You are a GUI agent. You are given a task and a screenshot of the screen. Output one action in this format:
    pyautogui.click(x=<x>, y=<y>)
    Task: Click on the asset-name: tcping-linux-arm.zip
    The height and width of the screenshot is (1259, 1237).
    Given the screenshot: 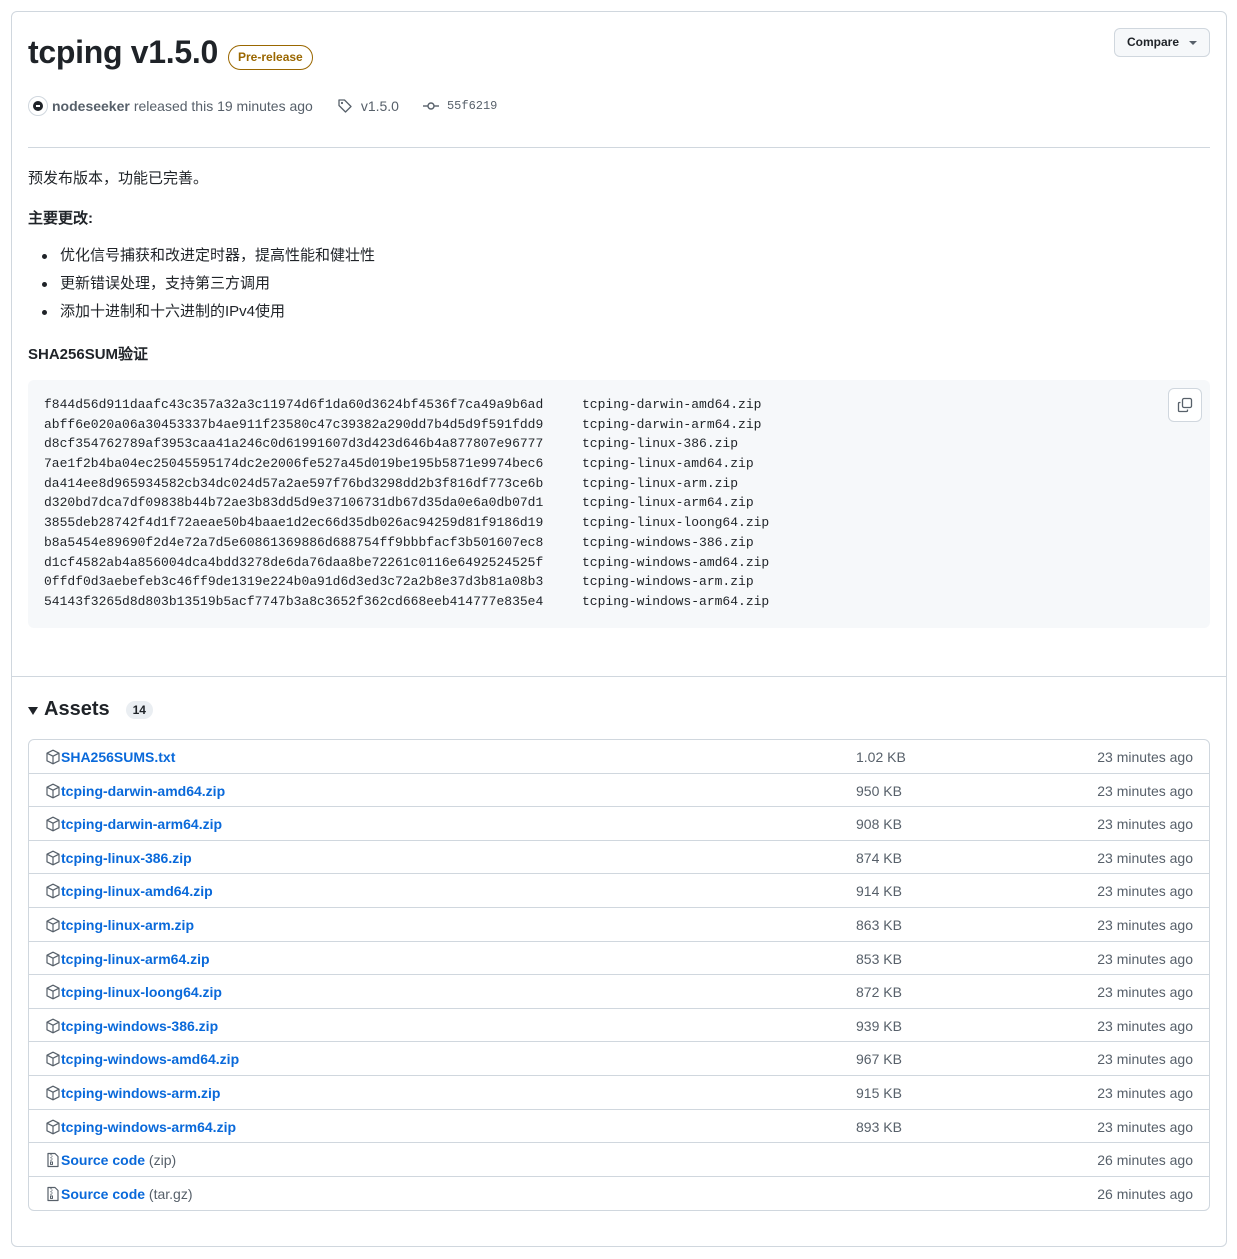 What is the action you would take?
    pyautogui.click(x=127, y=924)
    